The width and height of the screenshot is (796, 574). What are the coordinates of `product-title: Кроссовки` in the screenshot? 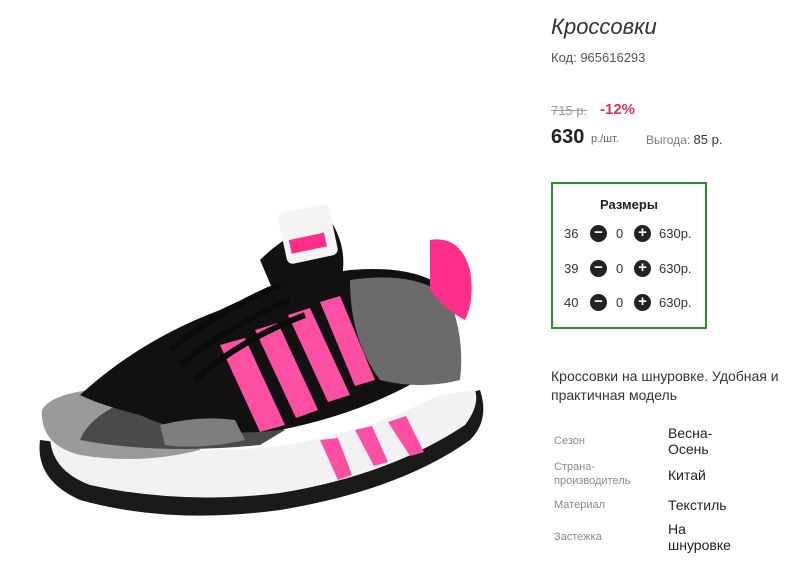 It's located at (604, 26).